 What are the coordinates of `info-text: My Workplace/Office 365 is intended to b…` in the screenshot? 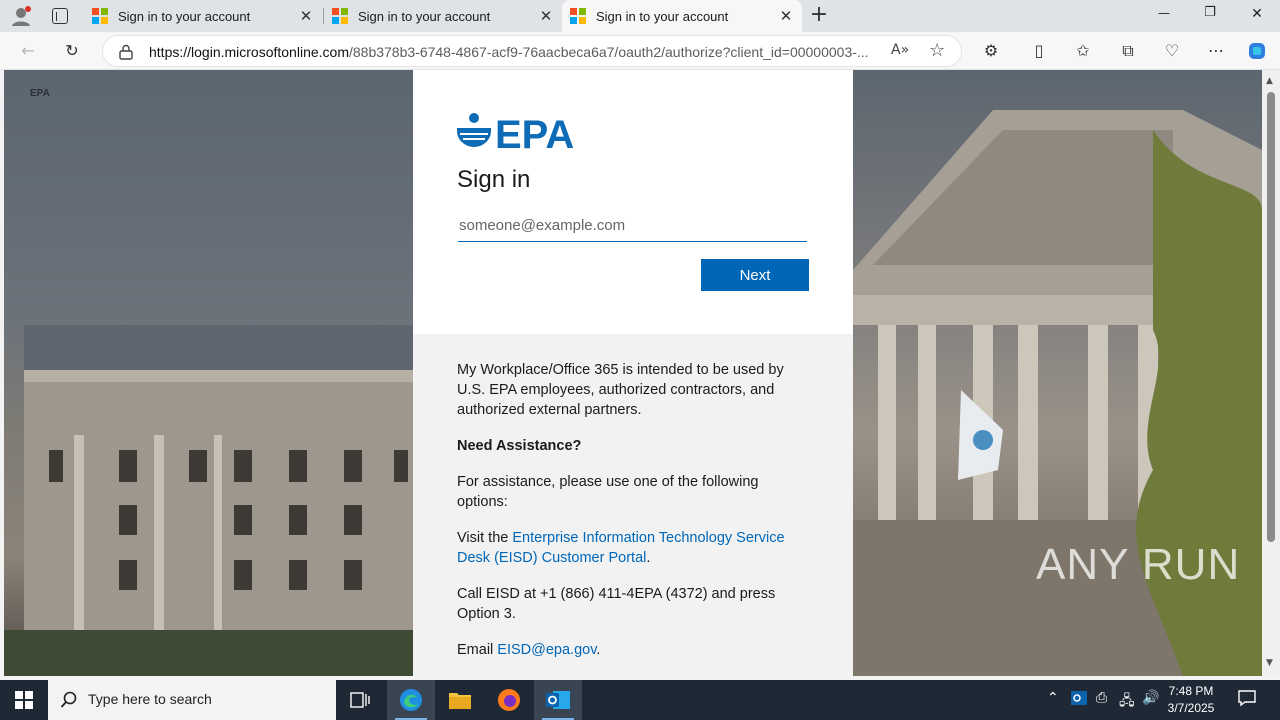 It's located at (632, 518).